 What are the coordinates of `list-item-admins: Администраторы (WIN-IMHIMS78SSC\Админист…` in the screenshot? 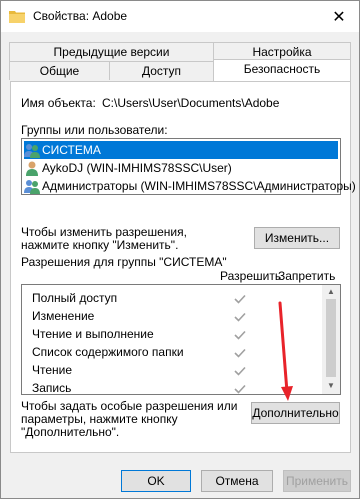 It's located at (190, 186).